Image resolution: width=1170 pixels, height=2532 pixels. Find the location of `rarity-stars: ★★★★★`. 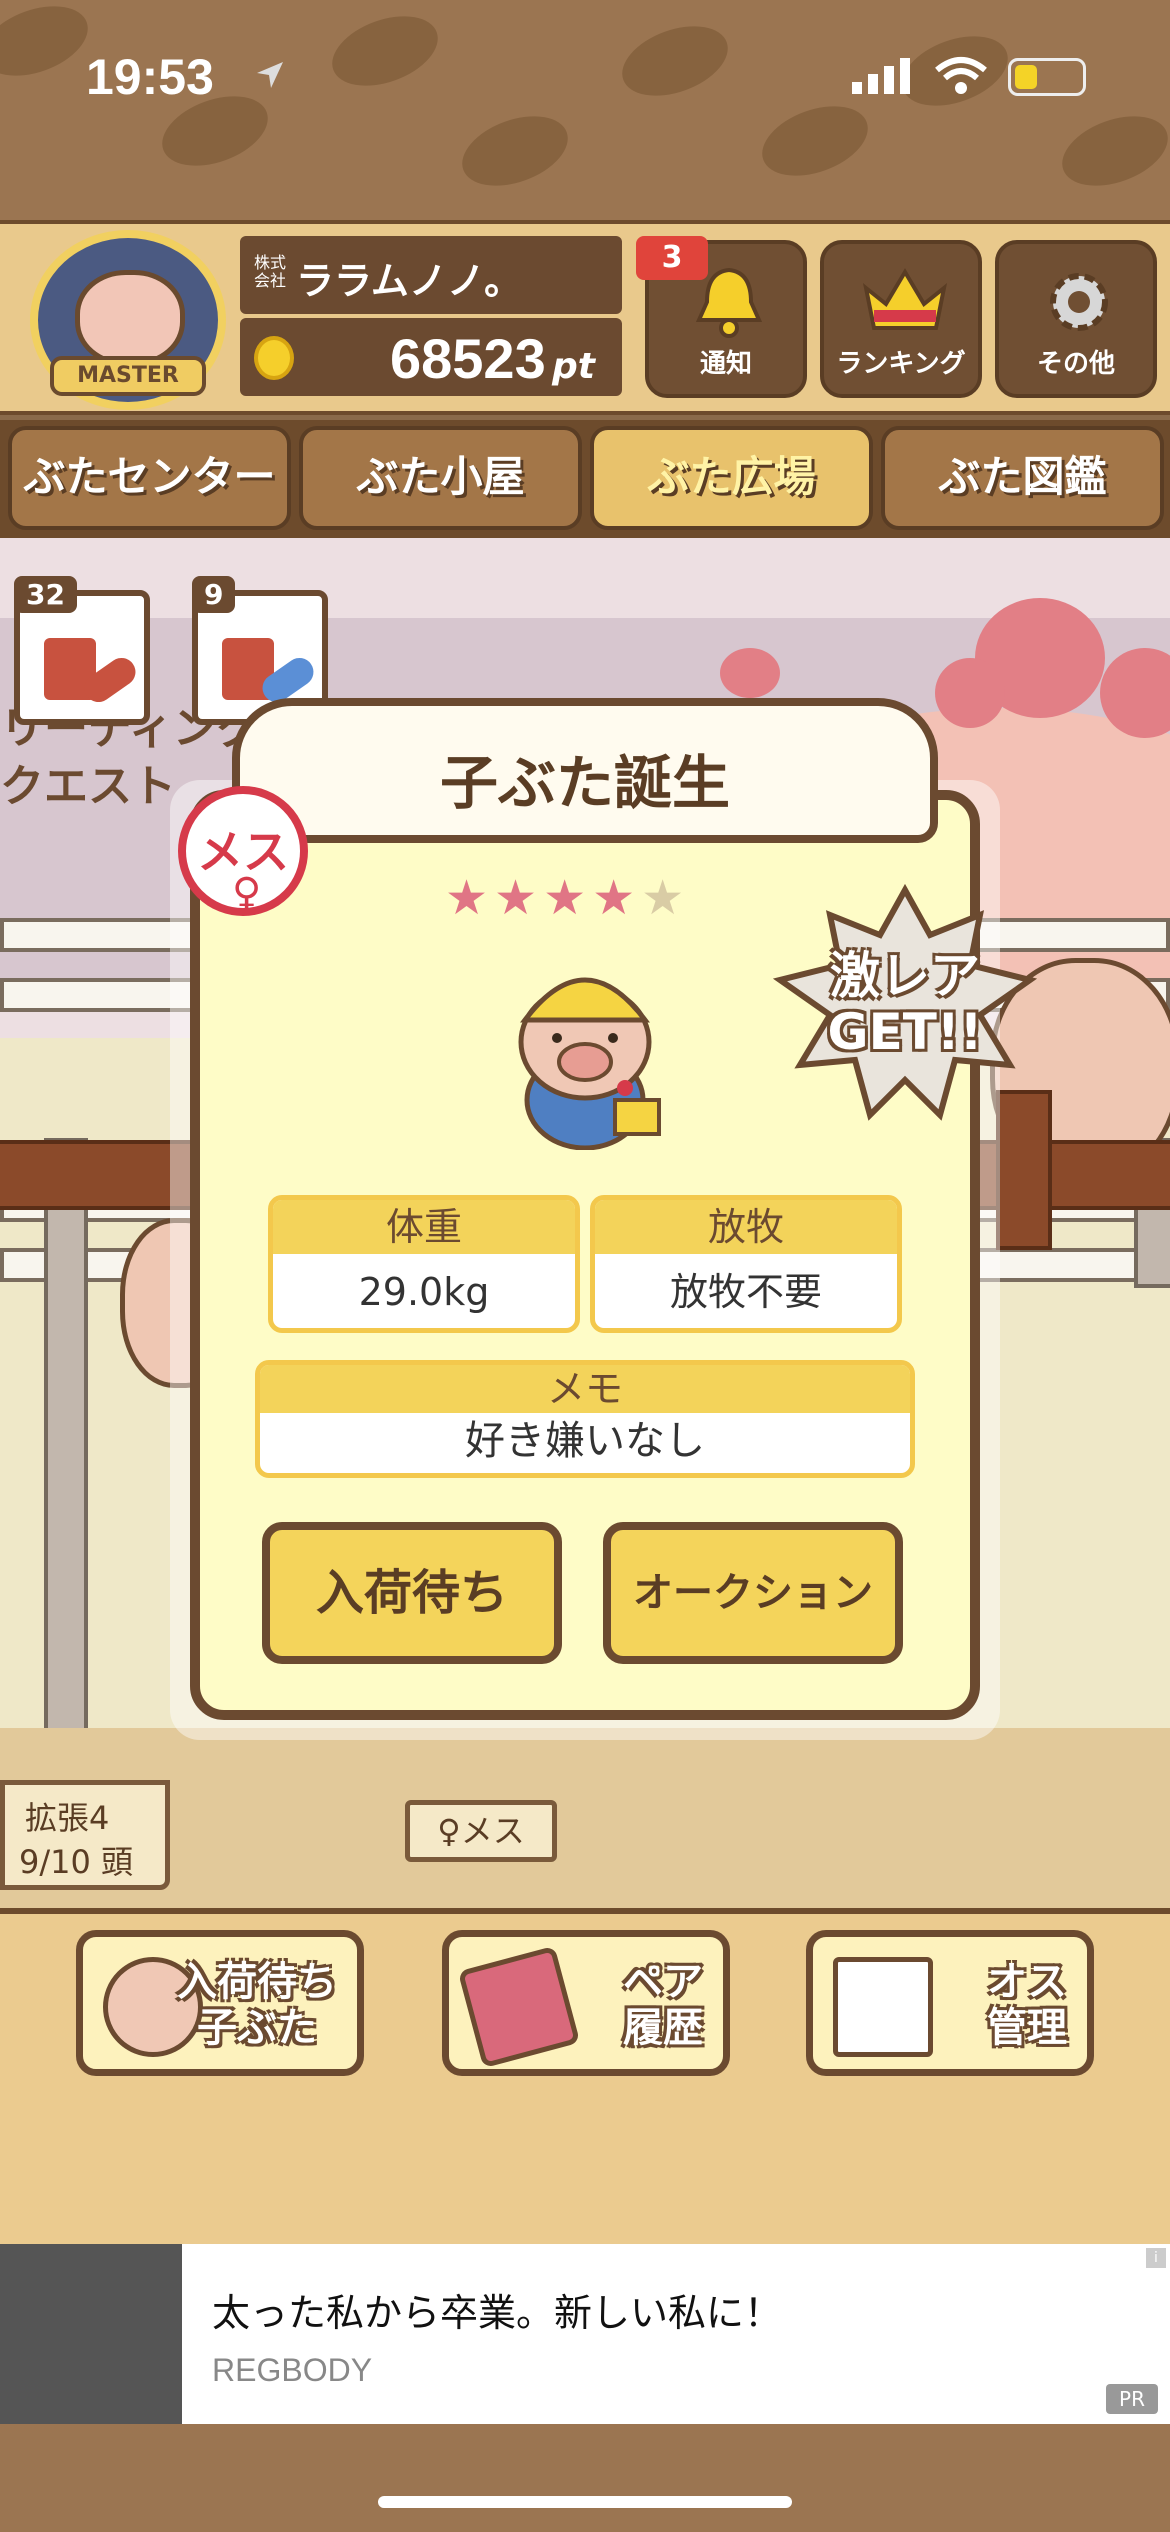

rarity-stars: ★★★★★ is located at coordinates (567, 898).